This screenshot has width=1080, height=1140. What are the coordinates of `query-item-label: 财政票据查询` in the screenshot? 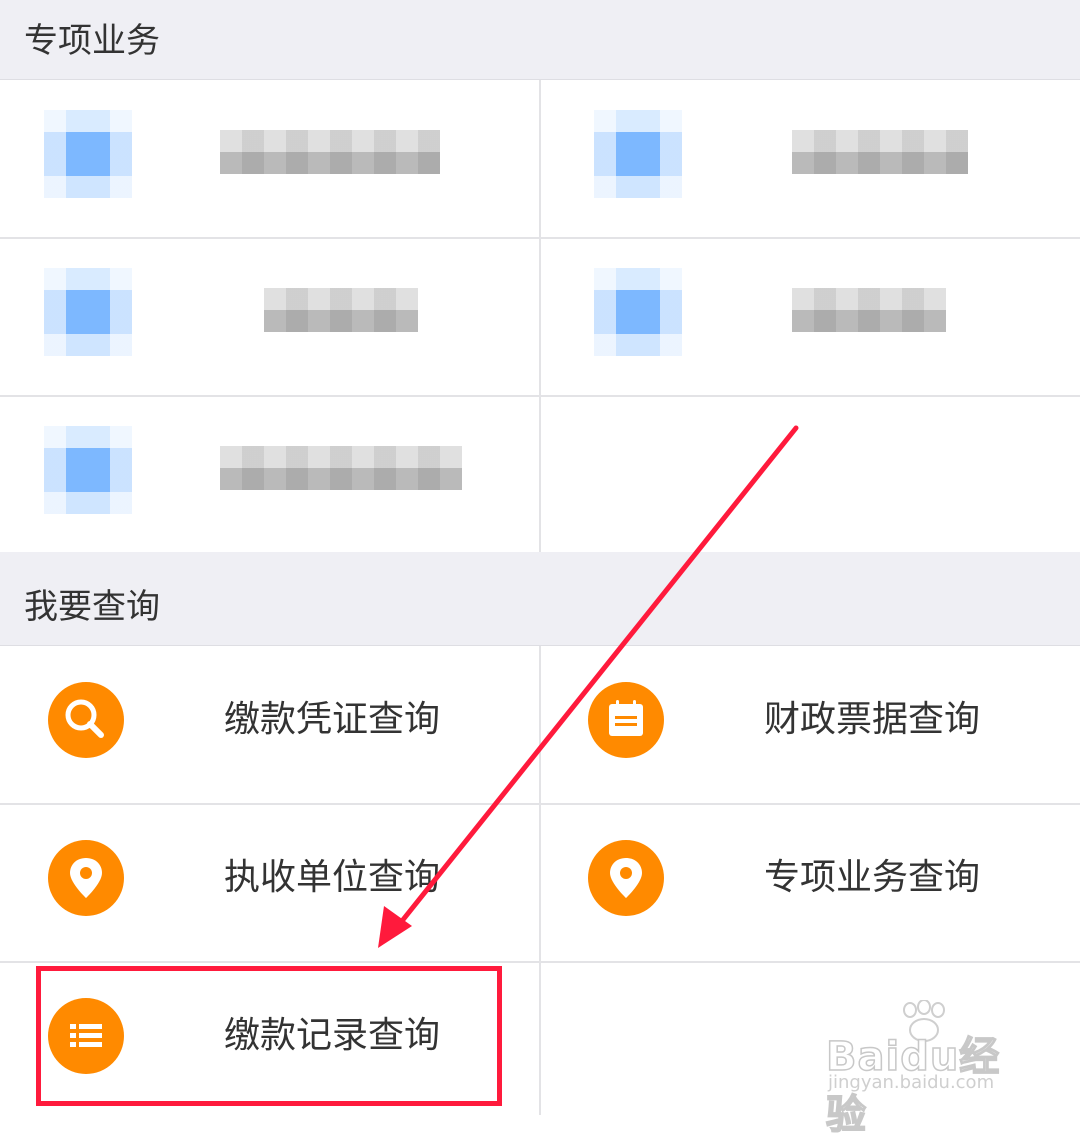 It's located at (872, 719).